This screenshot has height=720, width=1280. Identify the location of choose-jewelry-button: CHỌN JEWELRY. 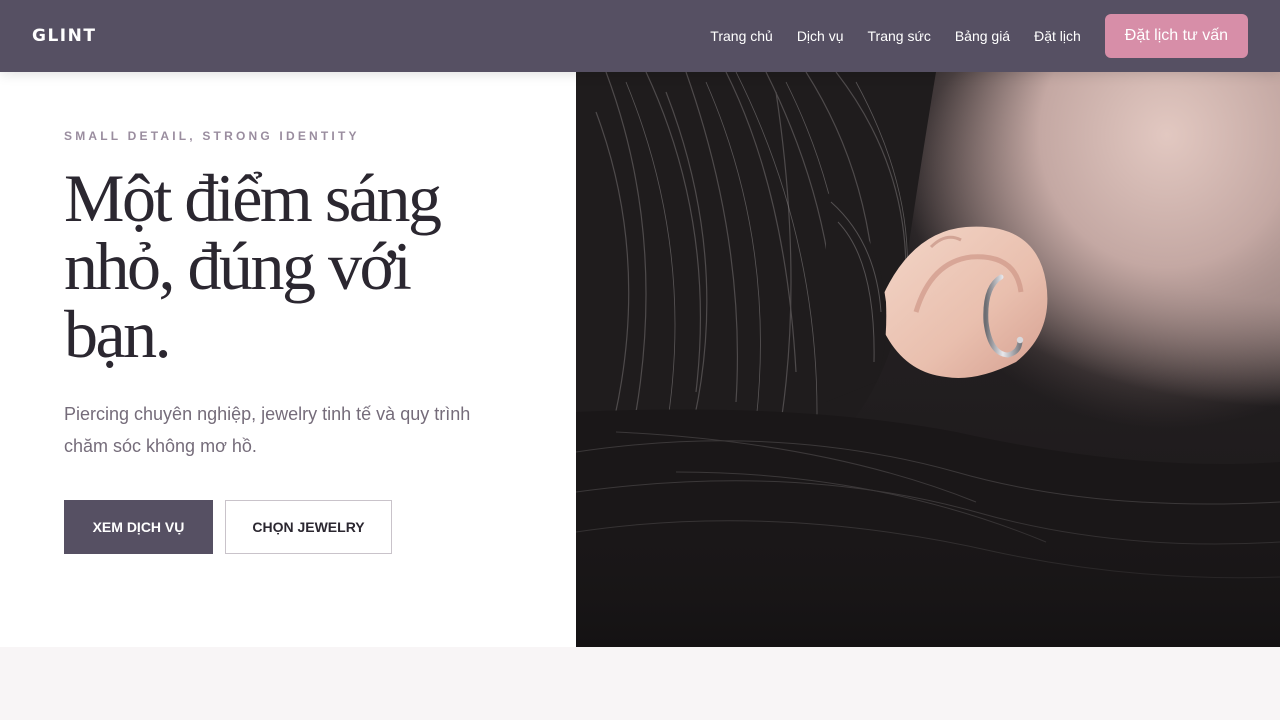
(308, 527).